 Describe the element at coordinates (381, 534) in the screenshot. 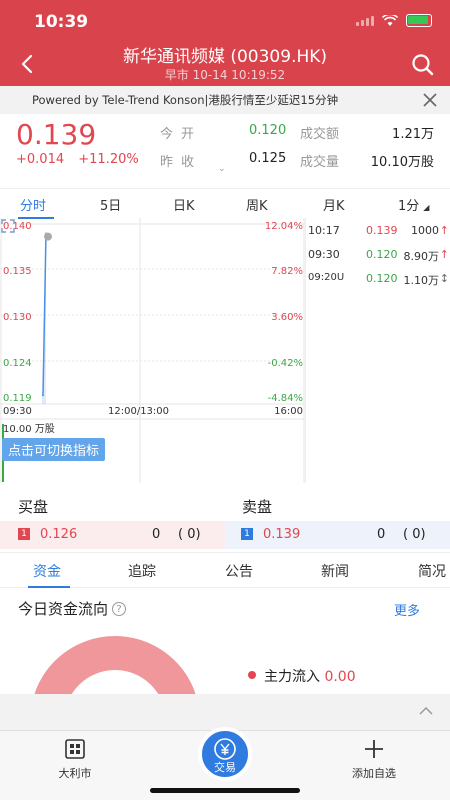

I see `ask-qty: 0` at that location.